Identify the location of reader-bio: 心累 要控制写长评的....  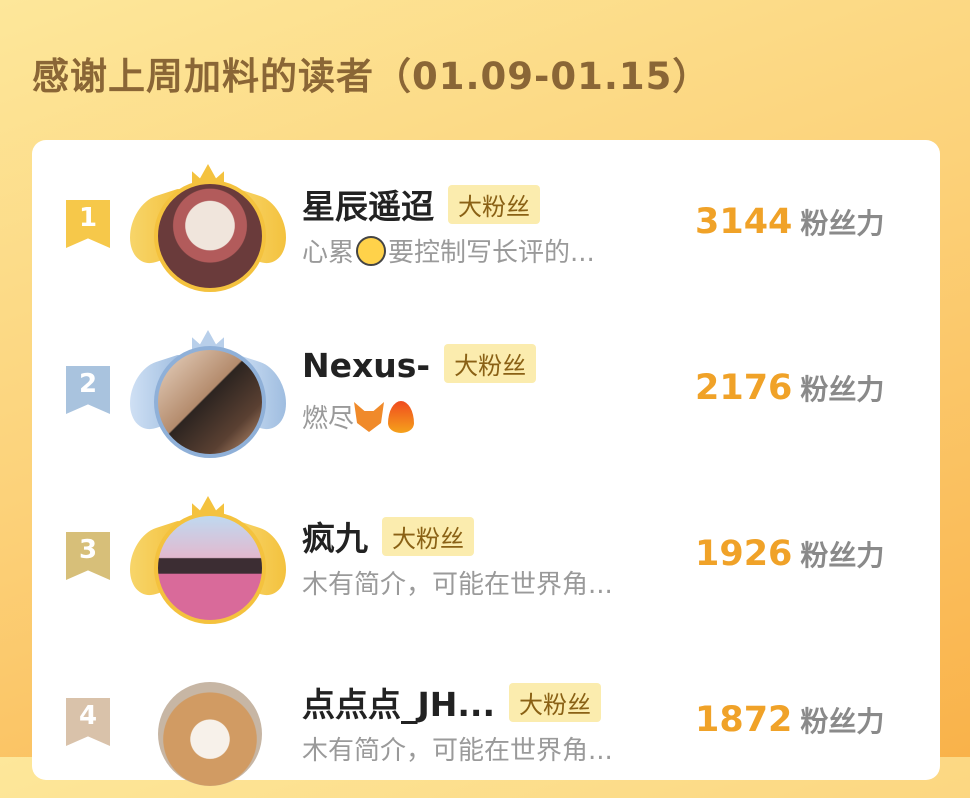
(448, 252).